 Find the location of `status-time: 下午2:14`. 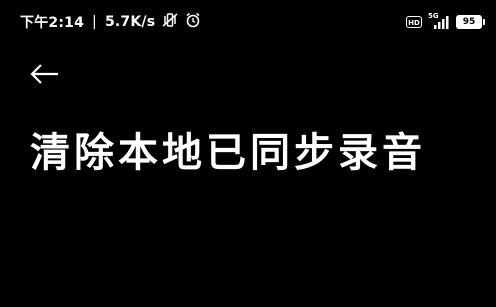

status-time: 下午2:14 is located at coordinates (52, 23).